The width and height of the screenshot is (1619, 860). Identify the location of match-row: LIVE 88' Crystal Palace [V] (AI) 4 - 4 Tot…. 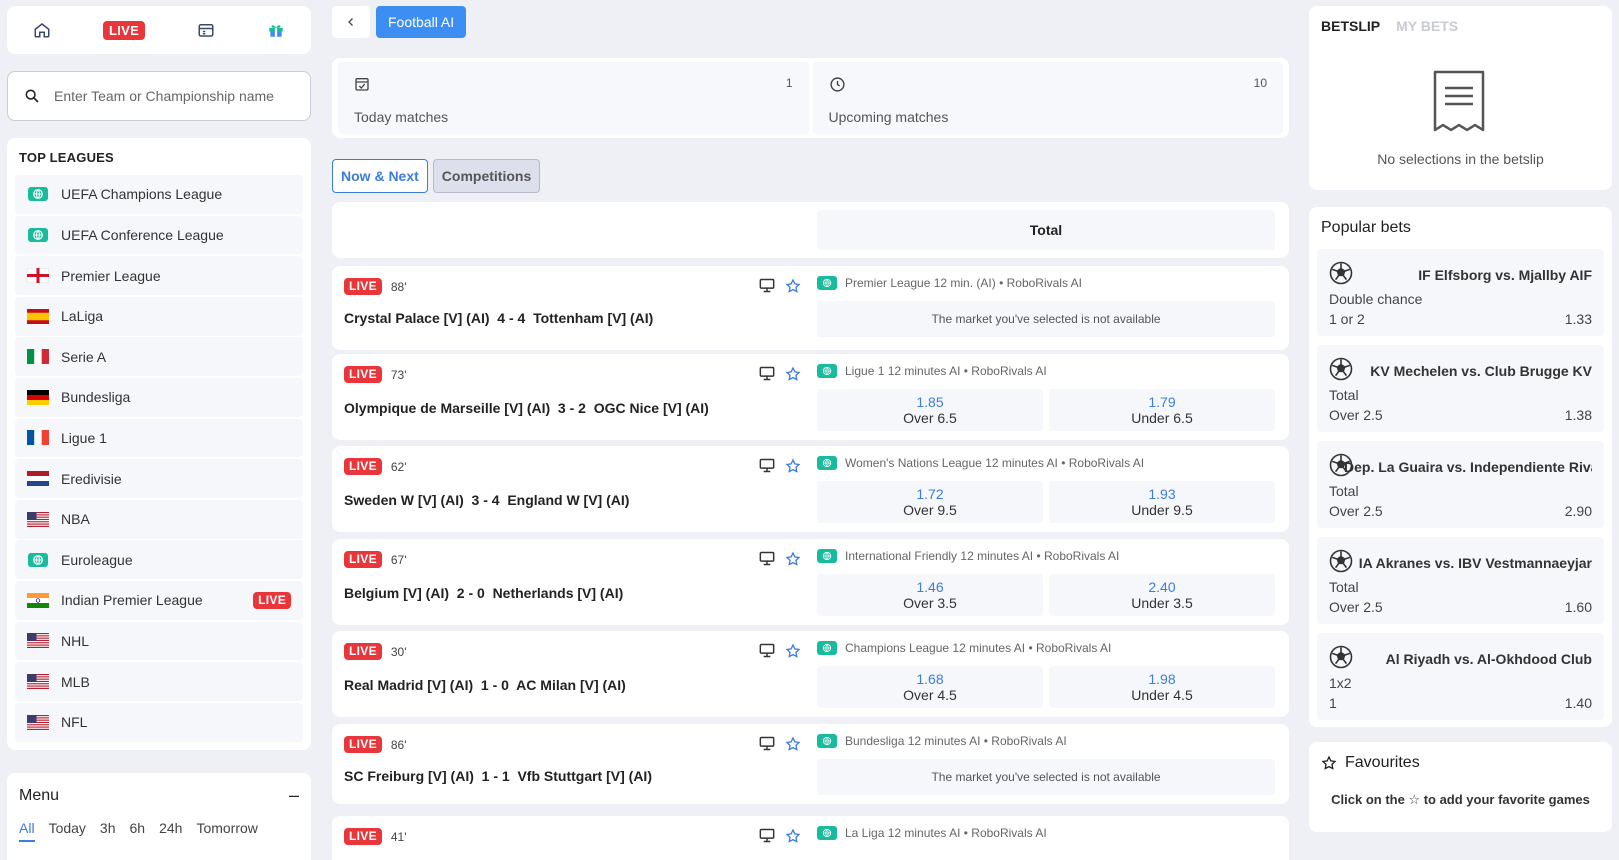
(810, 308).